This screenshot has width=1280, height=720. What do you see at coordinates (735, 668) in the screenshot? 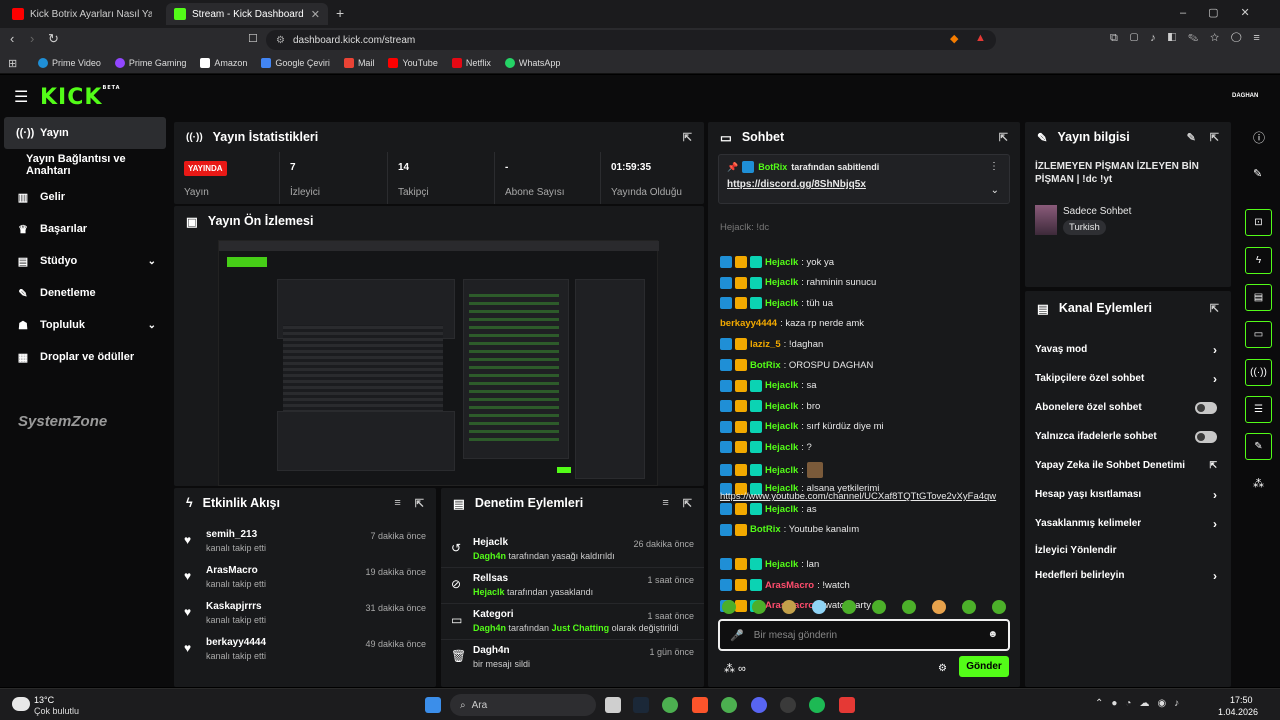
I see `points-icon: ⁂ ∞` at bounding box center [735, 668].